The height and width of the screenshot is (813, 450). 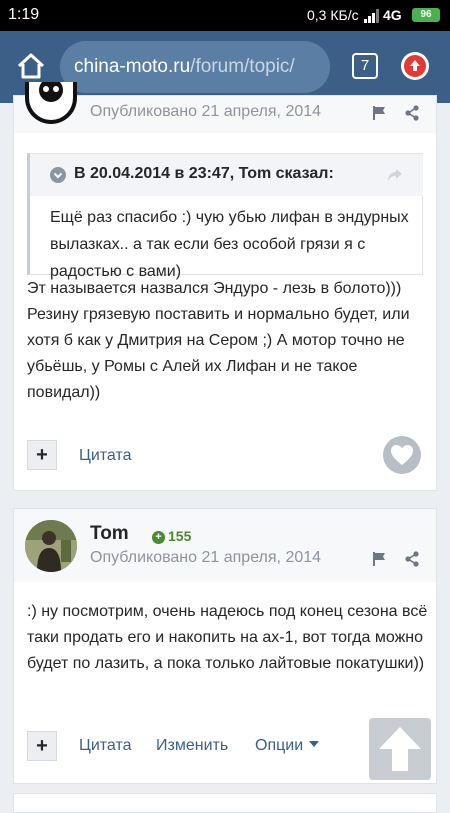 I want to click on battery-icon: 96, so click(x=426, y=15).